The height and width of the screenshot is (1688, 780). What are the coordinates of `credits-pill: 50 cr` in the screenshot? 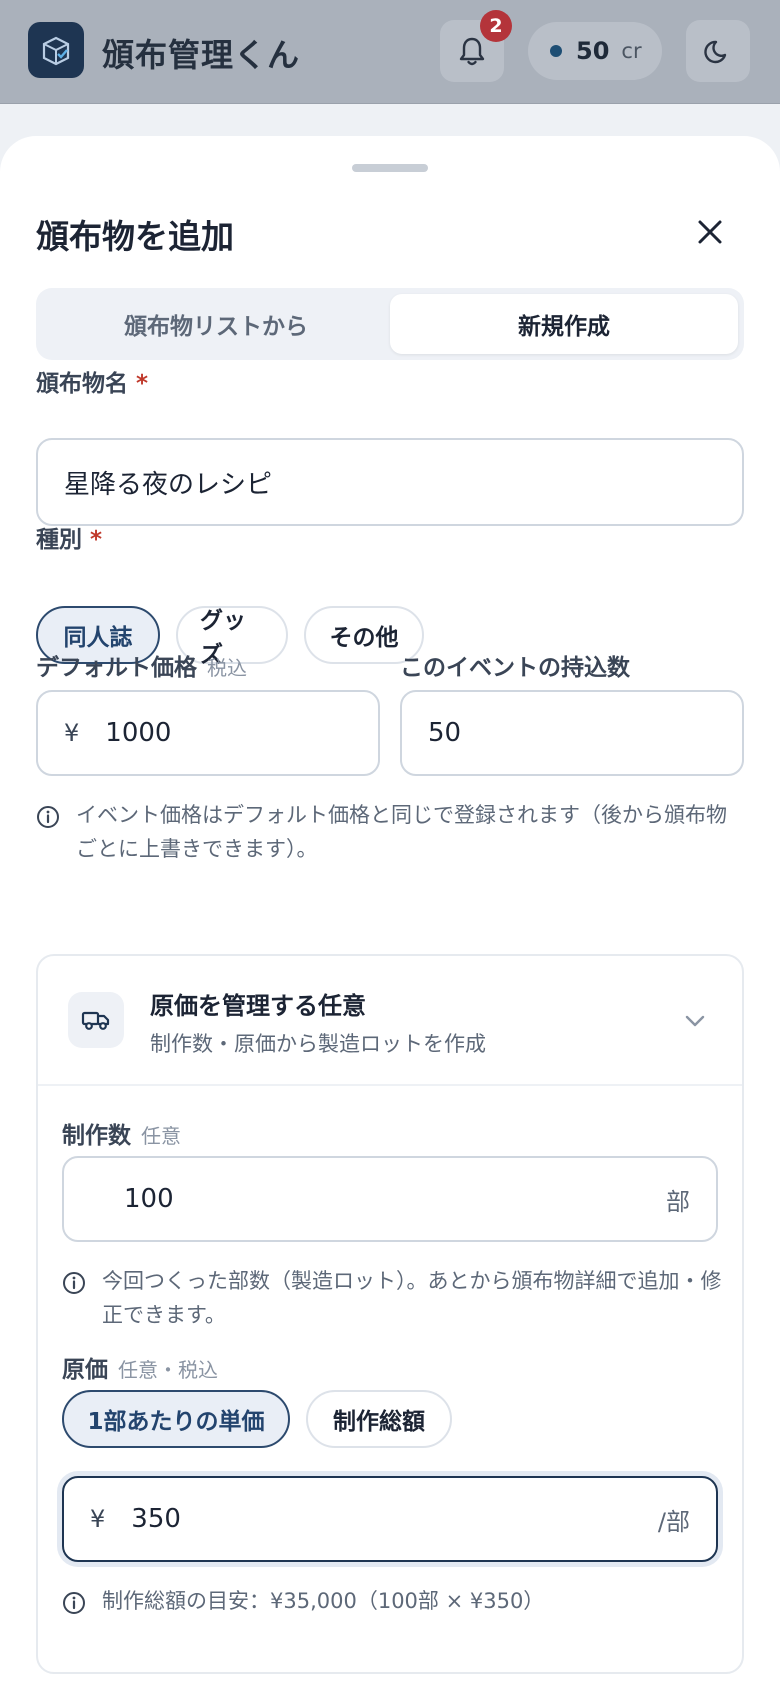 It's located at (595, 51).